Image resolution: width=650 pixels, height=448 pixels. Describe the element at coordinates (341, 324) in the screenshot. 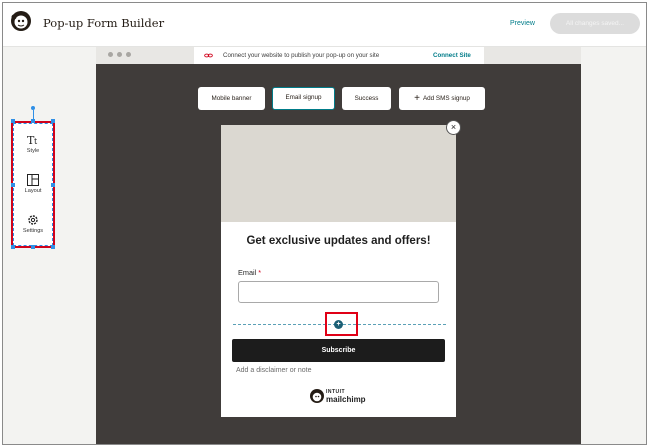

I see `add-field-highlight-box` at that location.